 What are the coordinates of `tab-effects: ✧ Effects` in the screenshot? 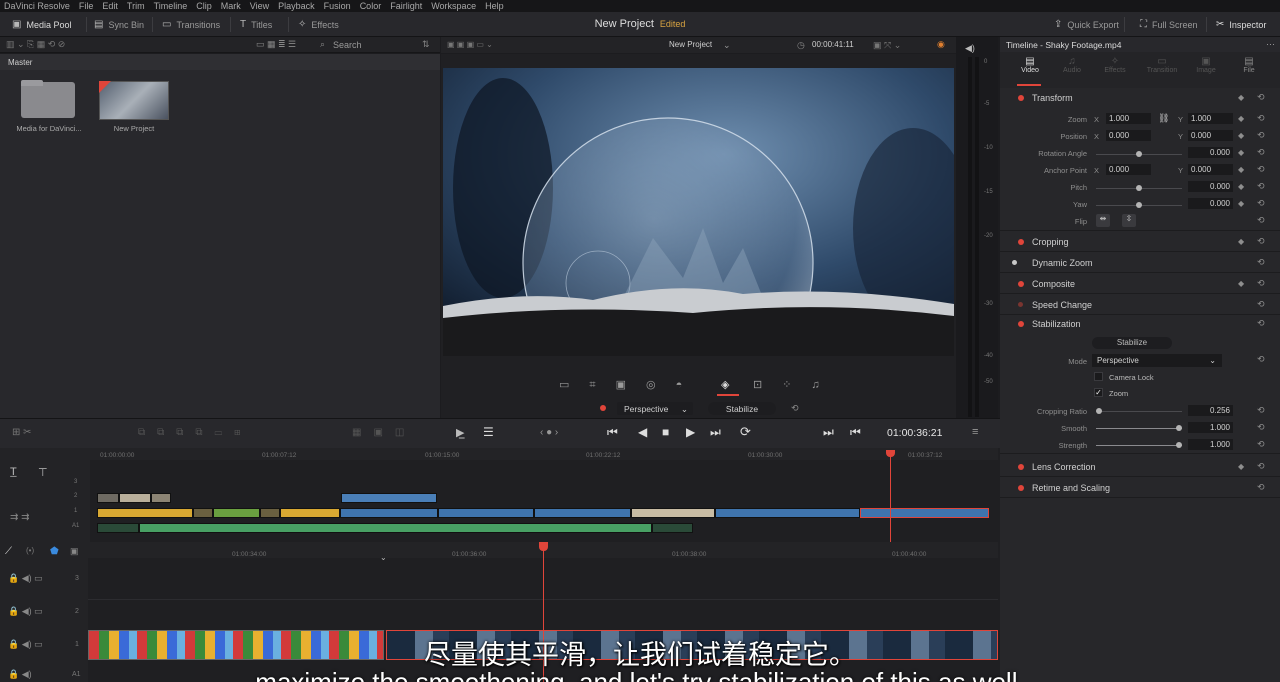 It's located at (1115, 65).